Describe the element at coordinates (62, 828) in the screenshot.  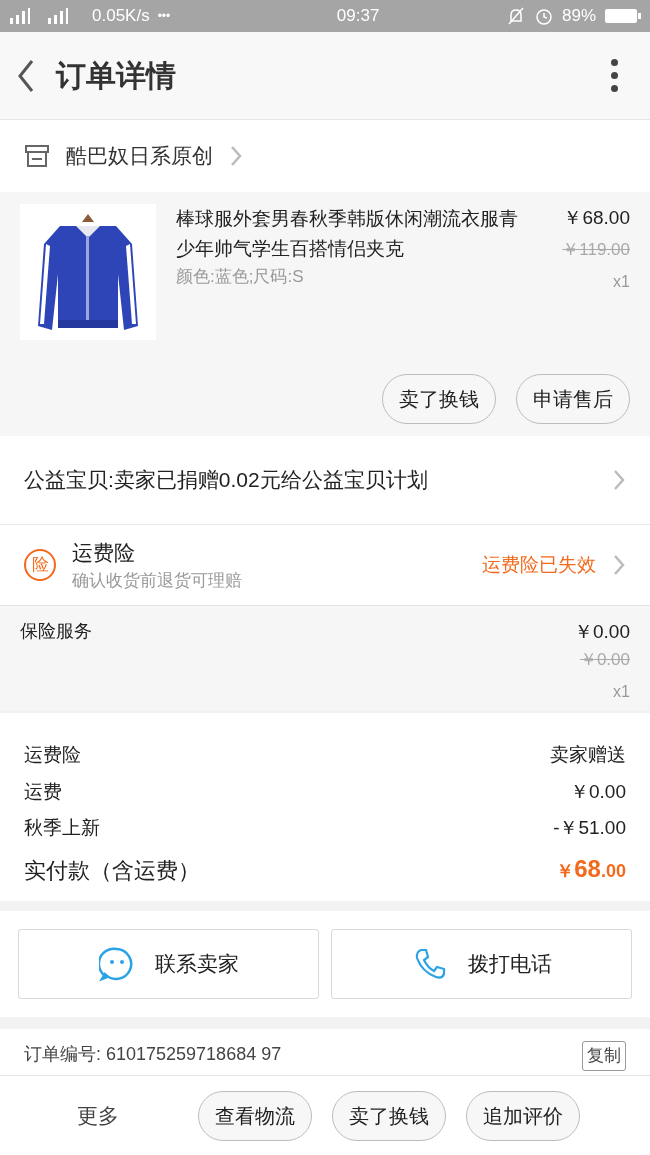
I see `summary-label: 秋季上新` at that location.